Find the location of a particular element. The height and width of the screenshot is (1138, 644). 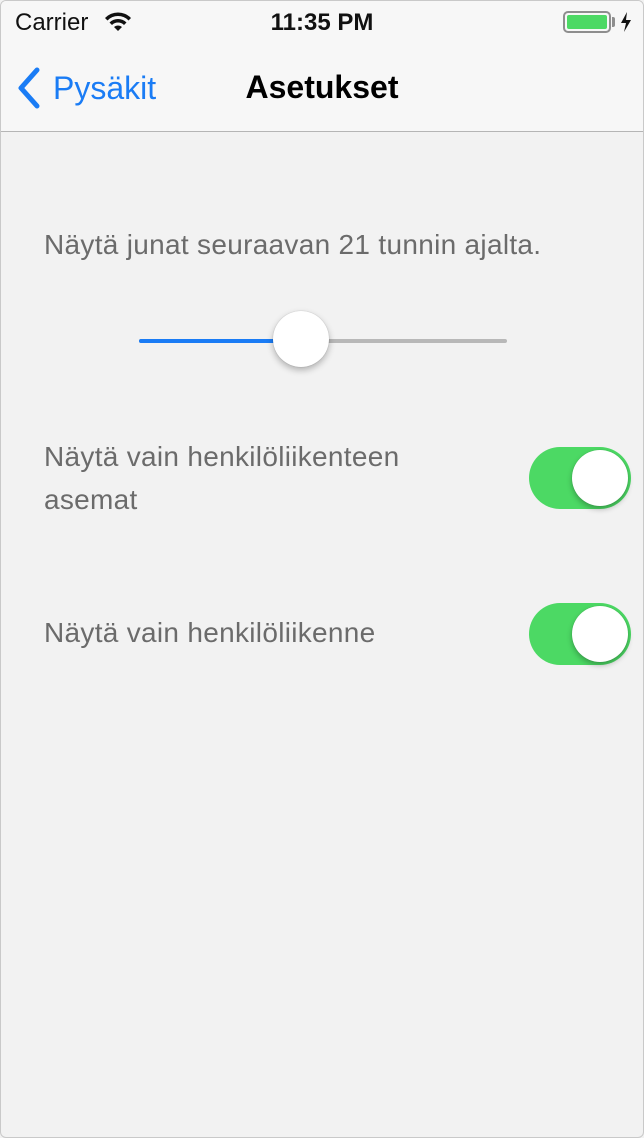

slider-thumb is located at coordinates (301, 339).